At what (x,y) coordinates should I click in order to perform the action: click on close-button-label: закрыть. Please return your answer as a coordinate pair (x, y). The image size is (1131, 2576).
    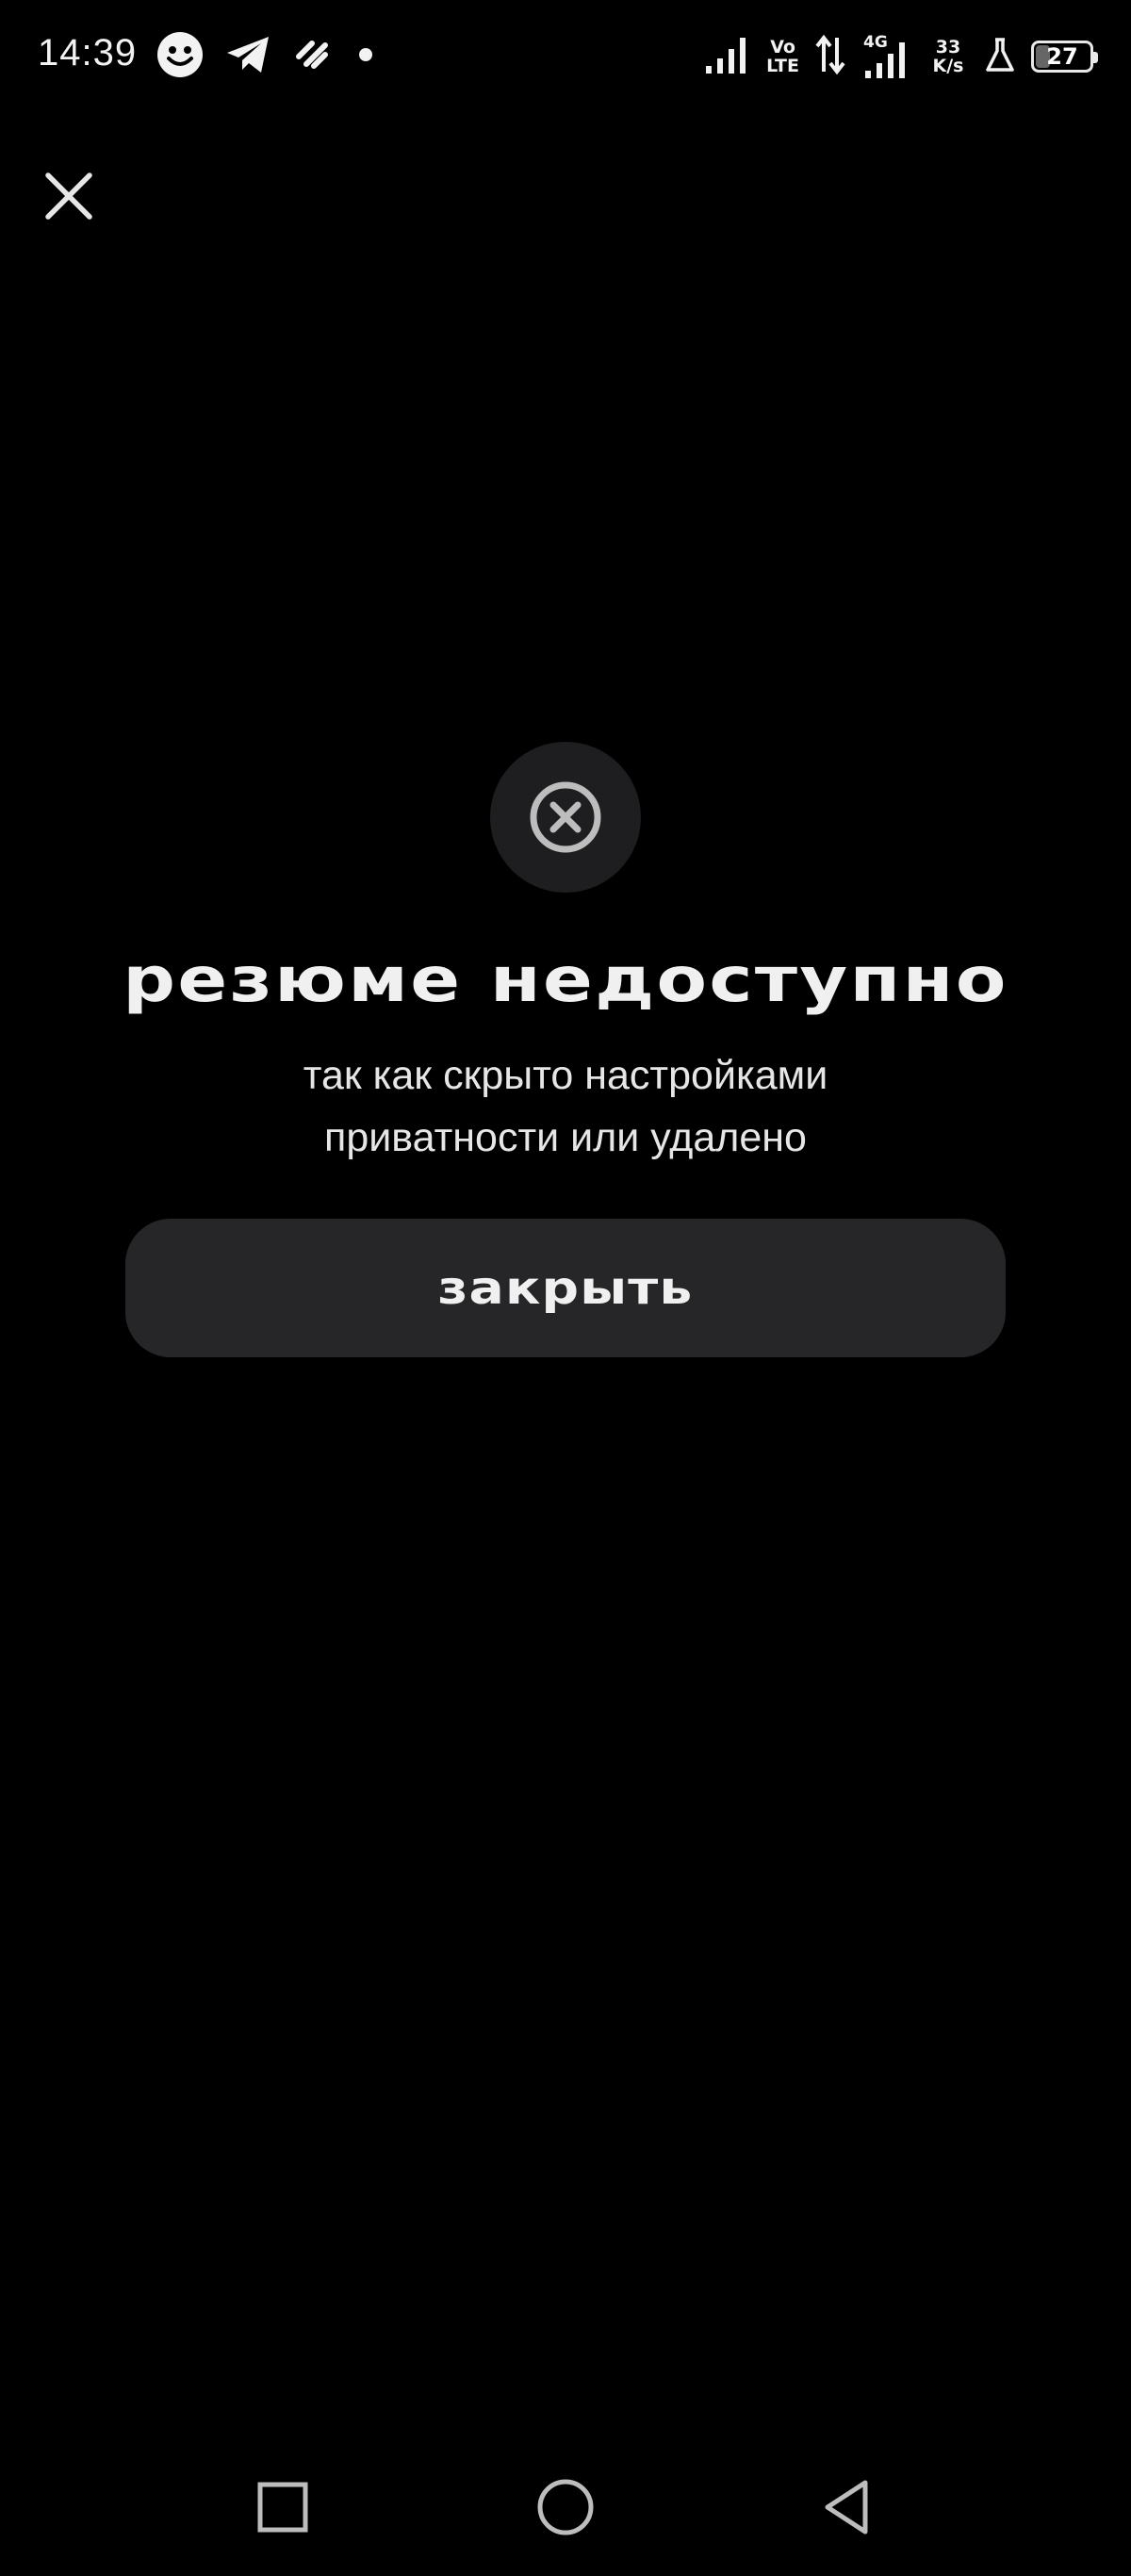
    Looking at the image, I should click on (566, 1288).